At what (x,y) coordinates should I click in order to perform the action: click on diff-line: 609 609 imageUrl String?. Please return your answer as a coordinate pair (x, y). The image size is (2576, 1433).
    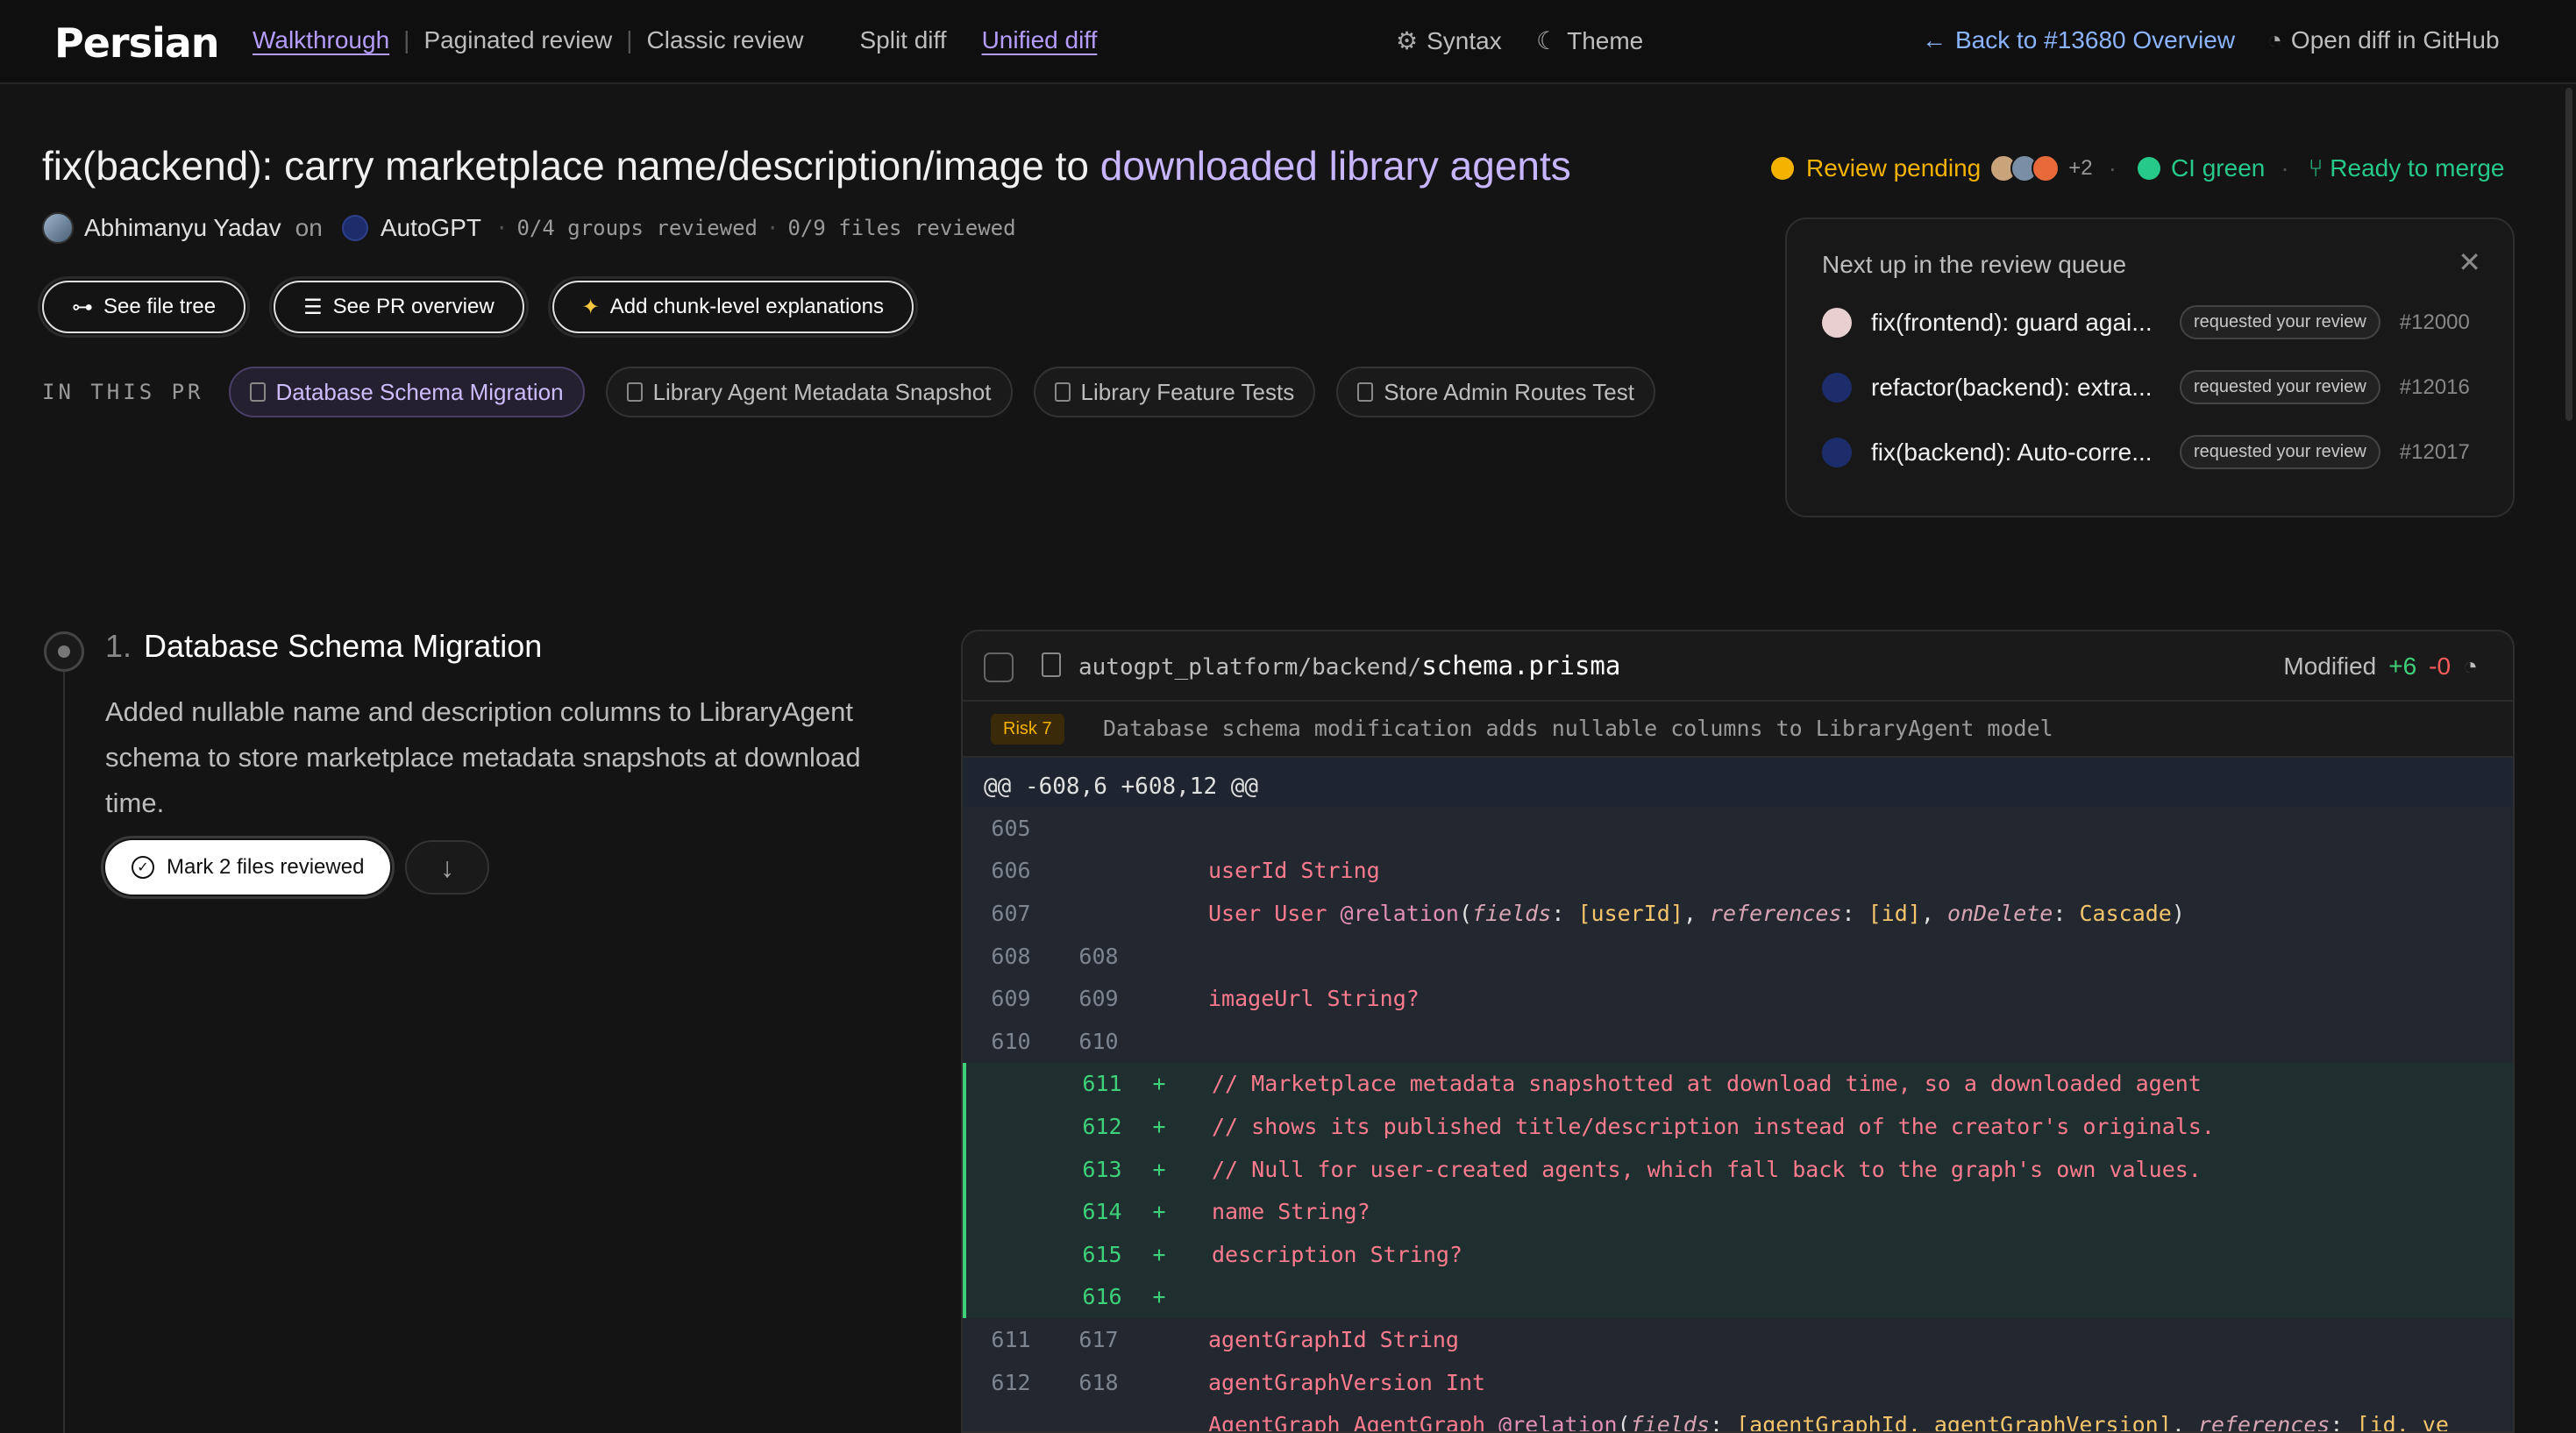
    Looking at the image, I should click on (1738, 998).